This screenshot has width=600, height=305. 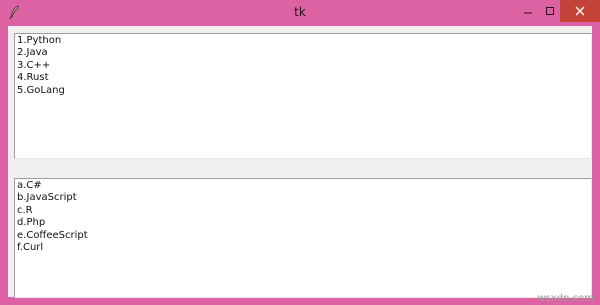 What do you see at coordinates (303, 91) in the screenshot?
I see `list-item: 5.GoLang` at bounding box center [303, 91].